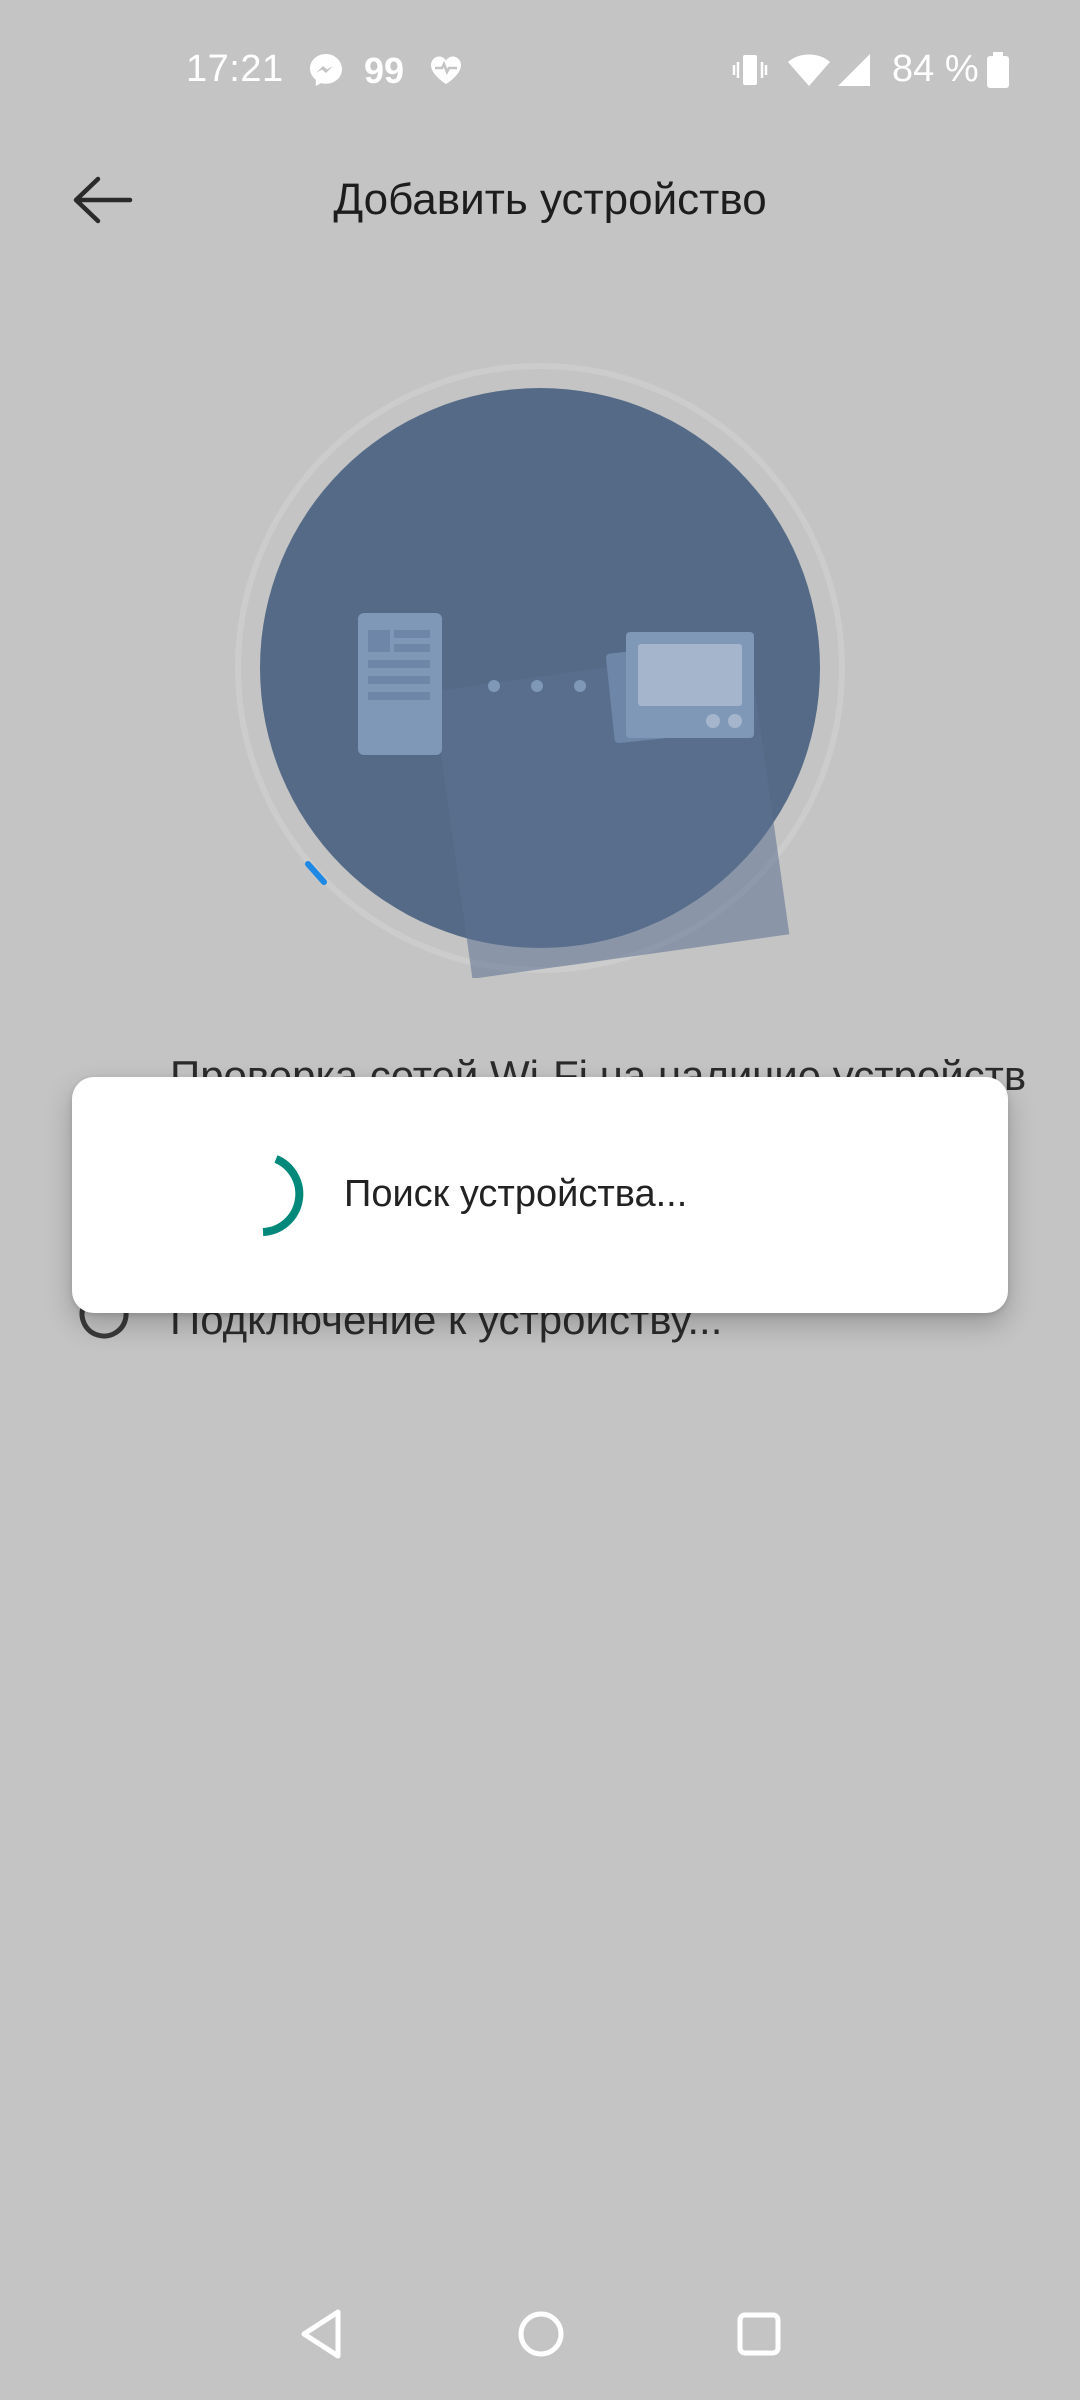  I want to click on battery-icon, so click(998, 70).